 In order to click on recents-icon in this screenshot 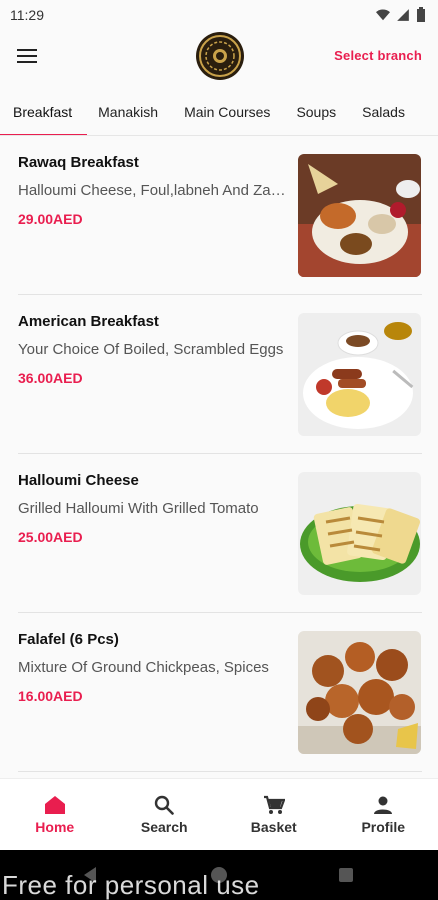, I will do `click(346, 875)`.